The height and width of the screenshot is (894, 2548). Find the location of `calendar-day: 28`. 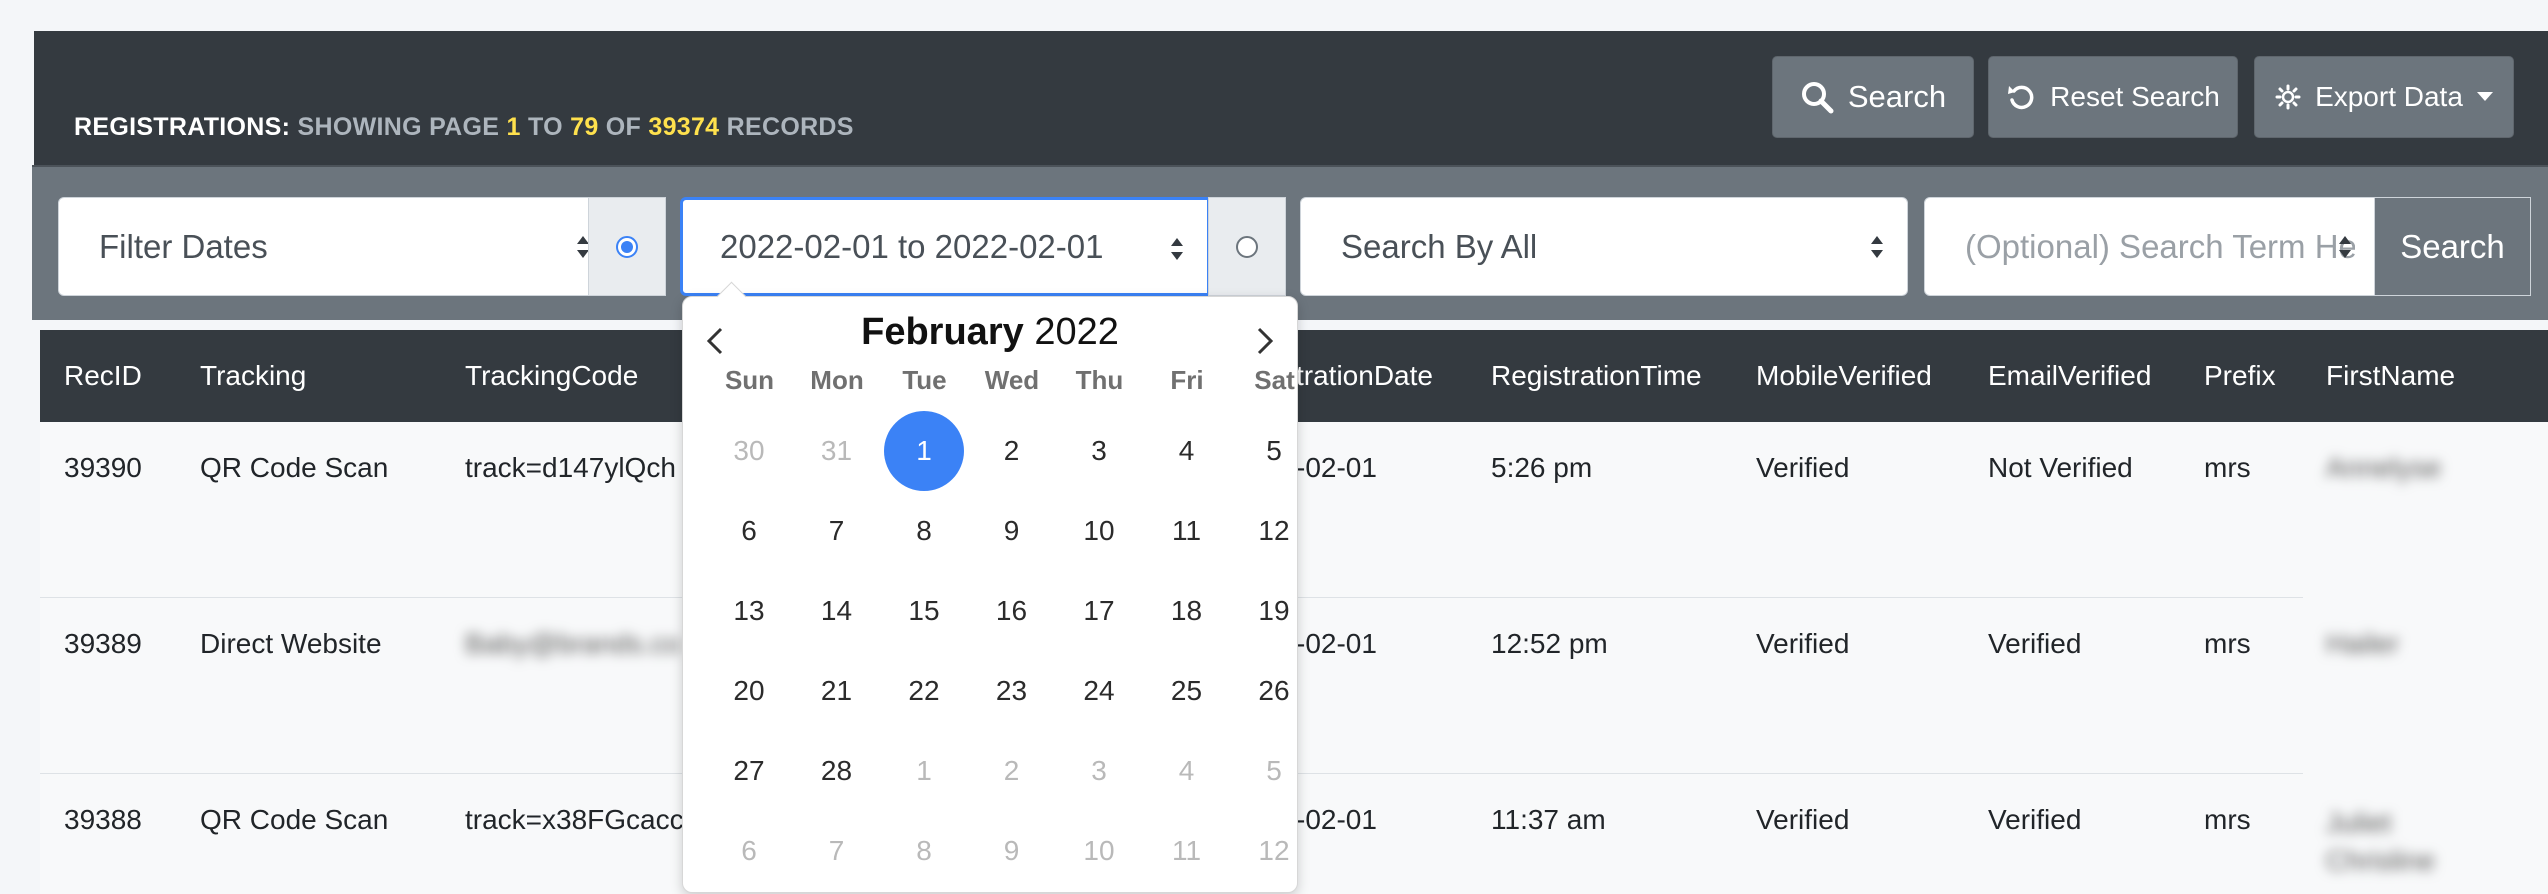

calendar-day: 28 is located at coordinates (837, 771).